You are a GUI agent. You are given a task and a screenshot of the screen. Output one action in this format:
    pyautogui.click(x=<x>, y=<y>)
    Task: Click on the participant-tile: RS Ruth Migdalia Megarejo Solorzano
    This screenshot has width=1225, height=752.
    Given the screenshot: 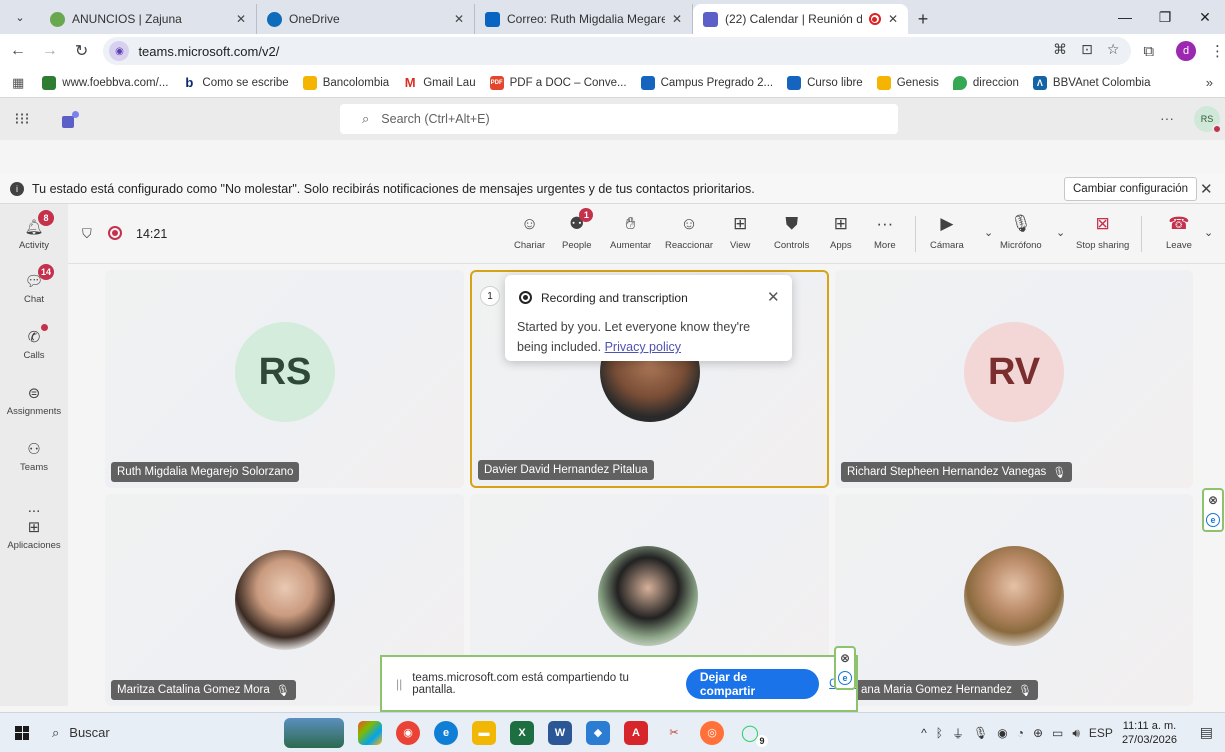 What is the action you would take?
    pyautogui.click(x=284, y=379)
    